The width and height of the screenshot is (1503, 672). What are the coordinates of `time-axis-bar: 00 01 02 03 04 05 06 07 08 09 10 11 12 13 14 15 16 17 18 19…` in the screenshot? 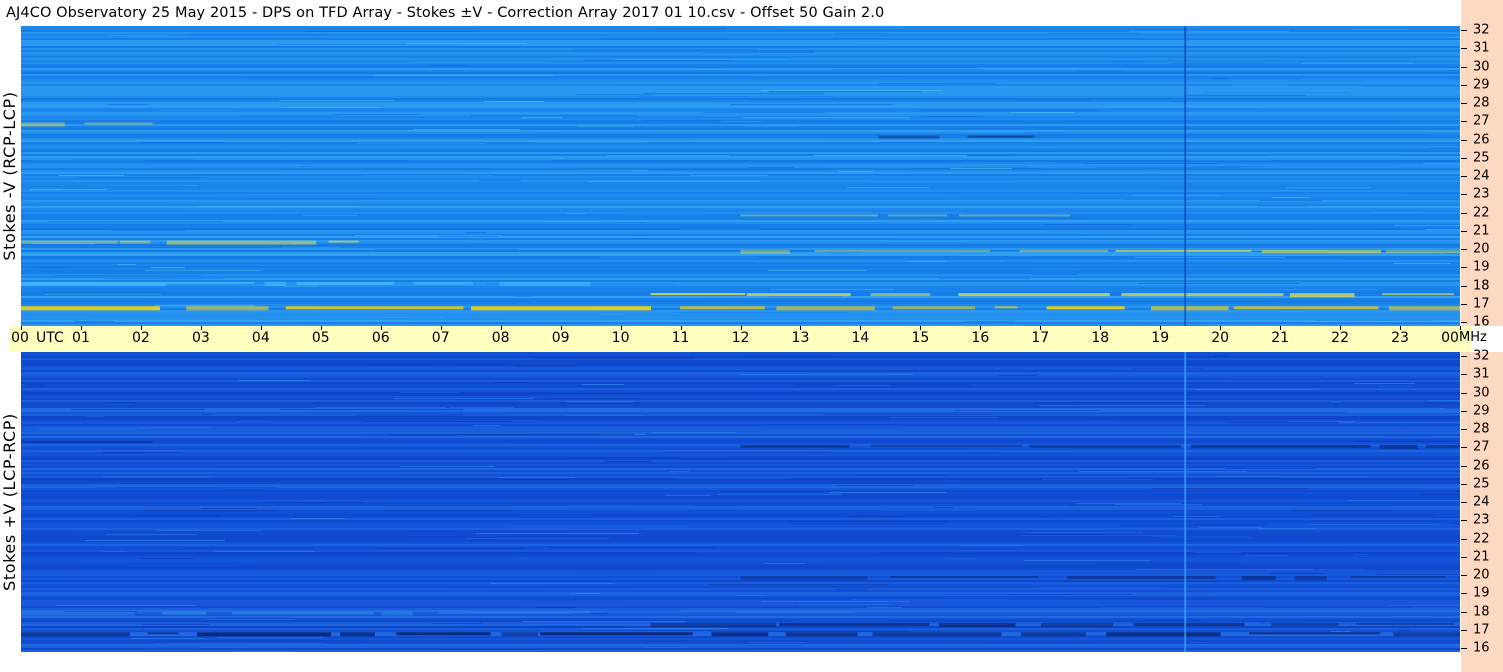 It's located at (740, 339).